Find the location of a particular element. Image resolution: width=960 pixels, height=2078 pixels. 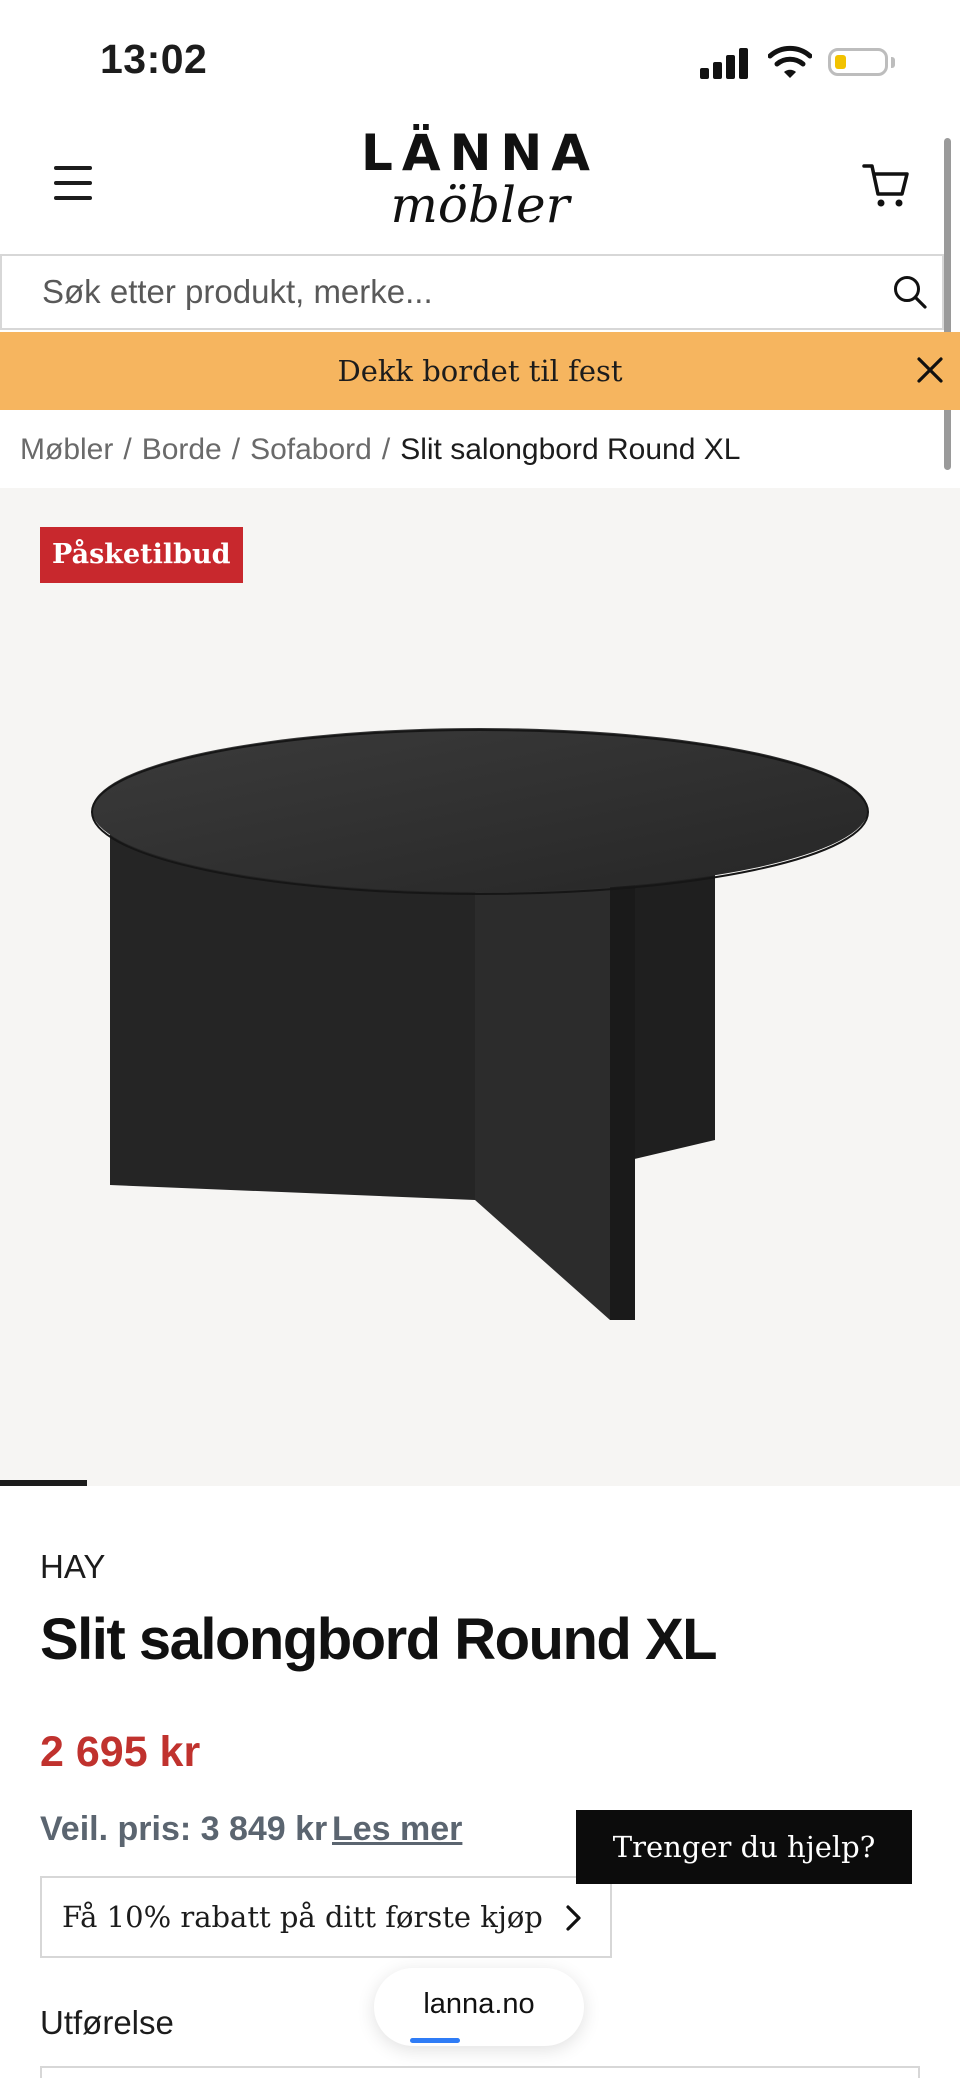

gallery-progress-indicator is located at coordinates (43, 1483).